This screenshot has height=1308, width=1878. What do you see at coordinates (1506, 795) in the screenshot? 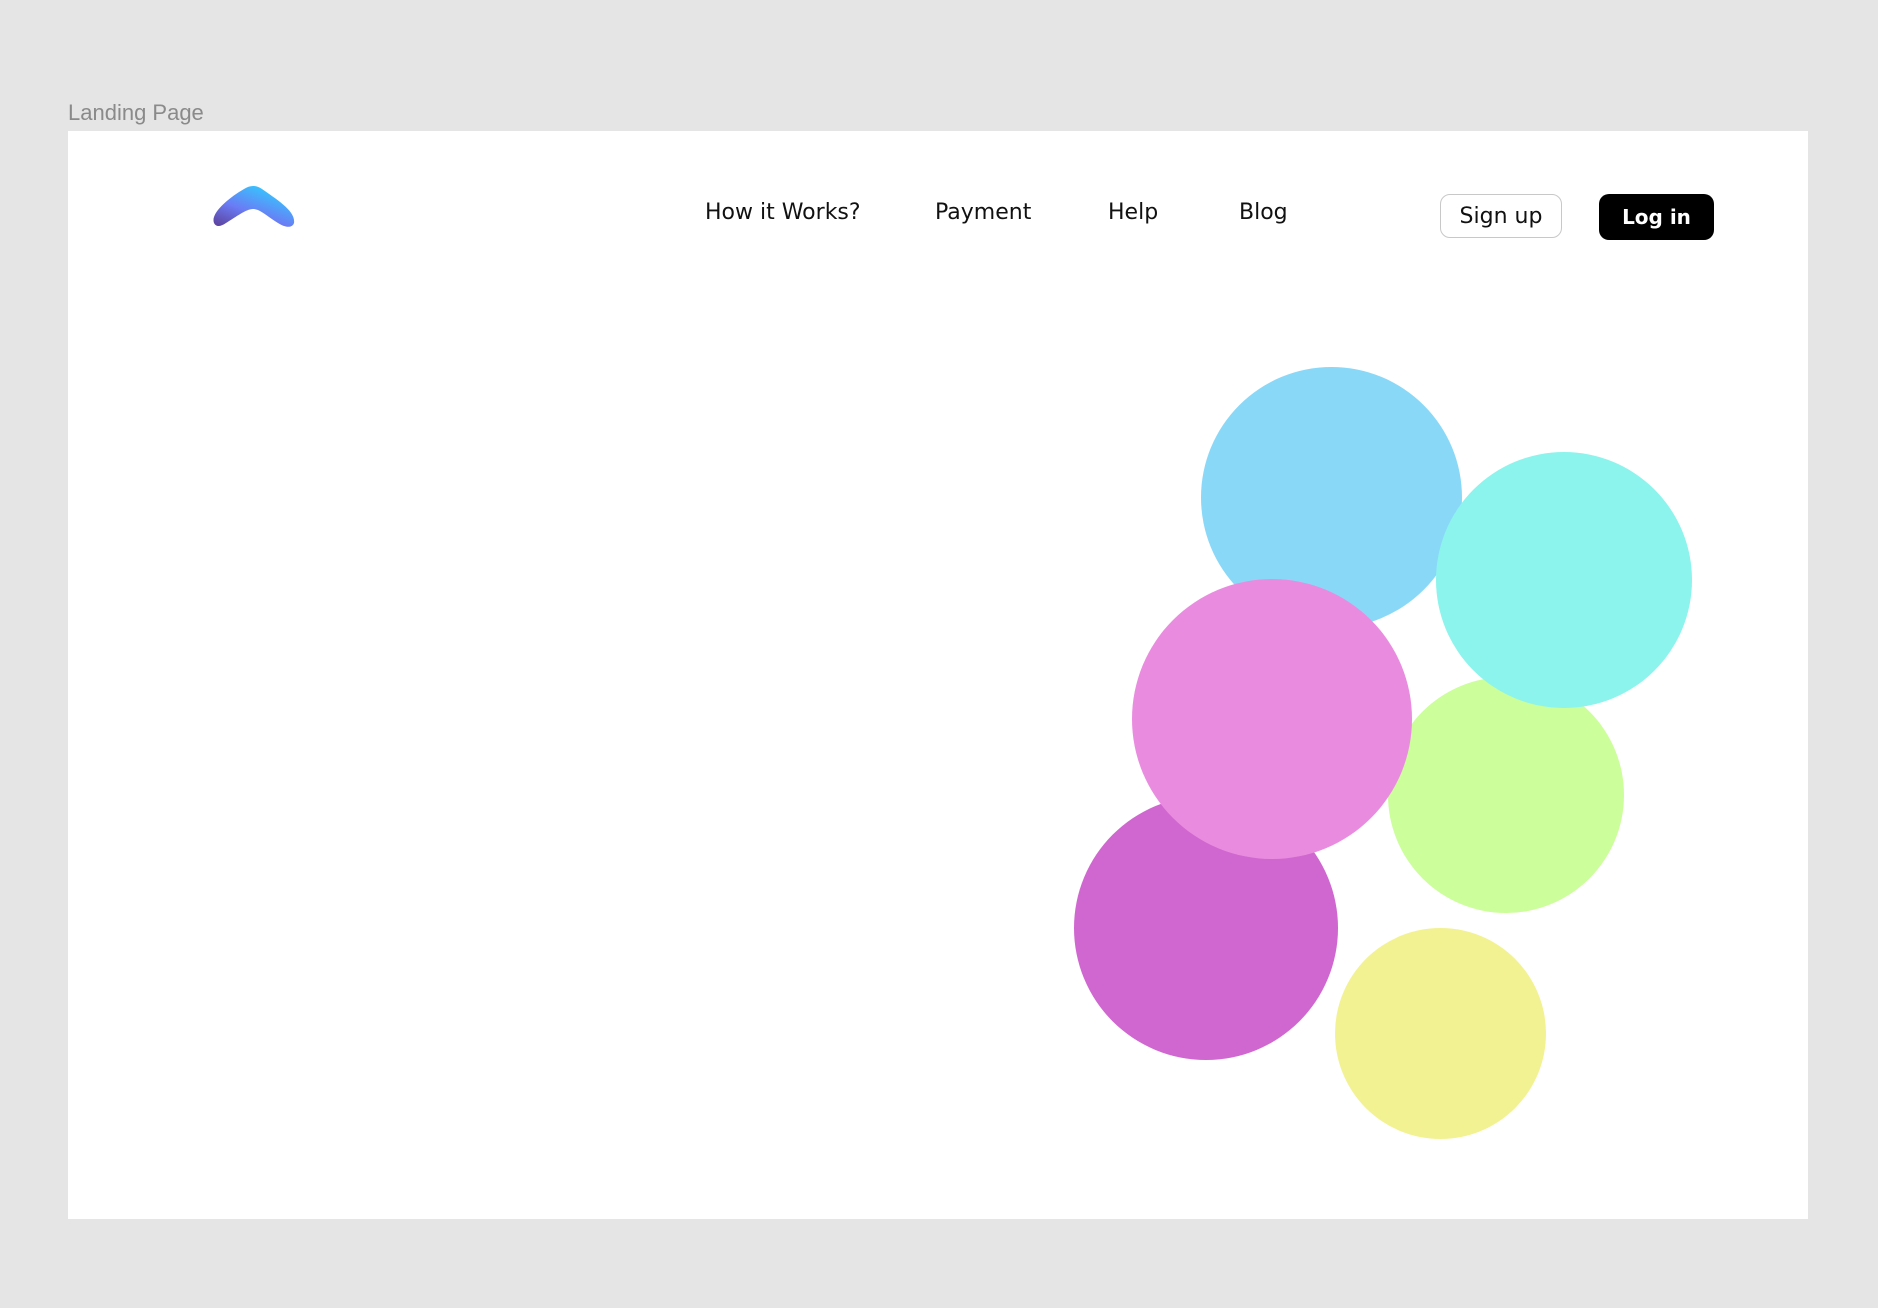
I see `decorative-circle-light-green` at bounding box center [1506, 795].